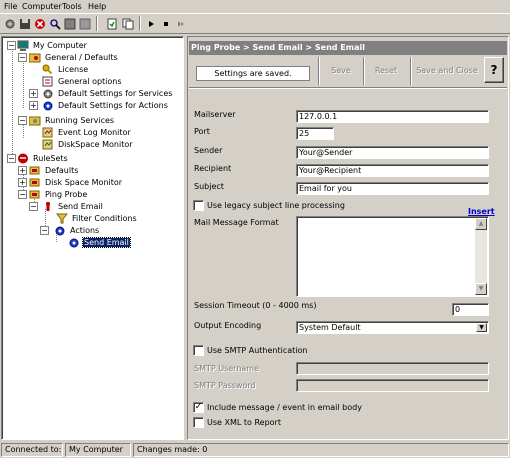  I want to click on menu-help: Help, so click(97, 6).